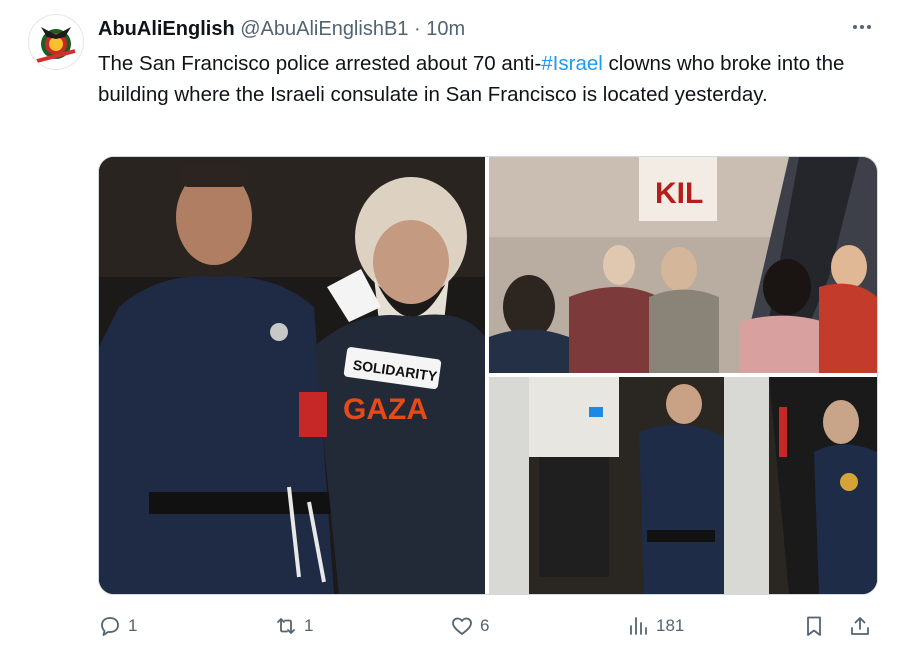 This screenshot has width=897, height=658. What do you see at coordinates (638, 626) in the screenshot?
I see `bar-chart-icon` at bounding box center [638, 626].